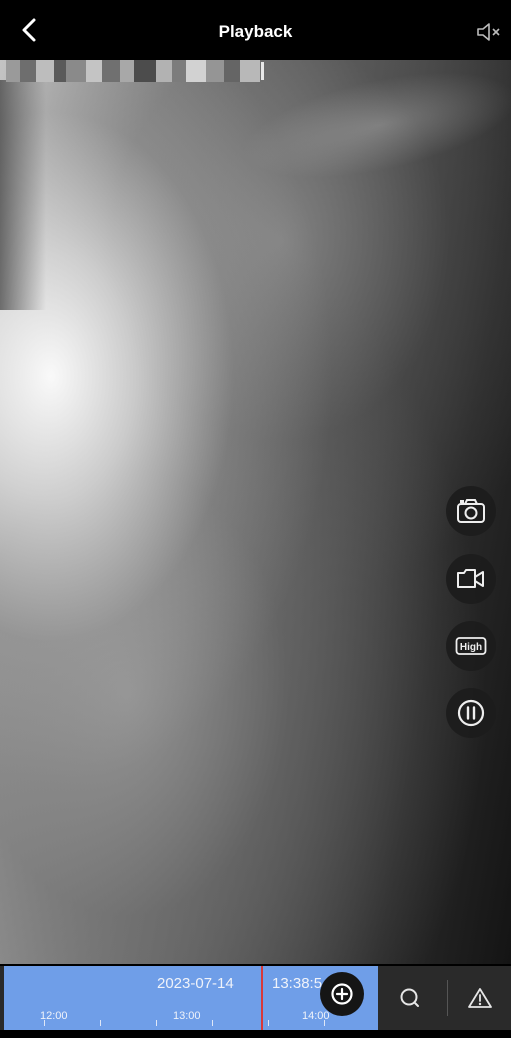 This screenshot has width=511, height=1038. What do you see at coordinates (316, 1016) in the screenshot?
I see `timeline-tick-label: 14:00` at bounding box center [316, 1016].